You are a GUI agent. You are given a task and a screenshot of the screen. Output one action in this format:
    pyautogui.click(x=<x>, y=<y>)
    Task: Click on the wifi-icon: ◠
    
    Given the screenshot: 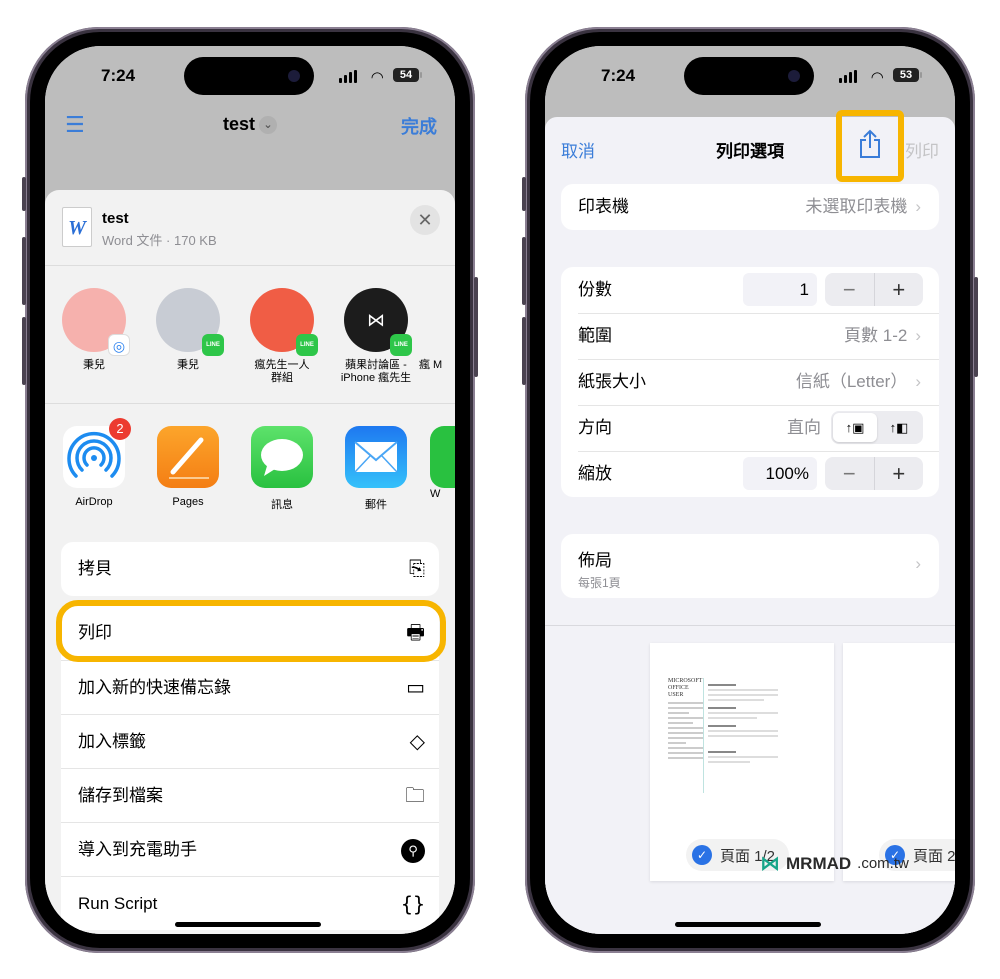 What is the action you would take?
    pyautogui.click(x=377, y=77)
    